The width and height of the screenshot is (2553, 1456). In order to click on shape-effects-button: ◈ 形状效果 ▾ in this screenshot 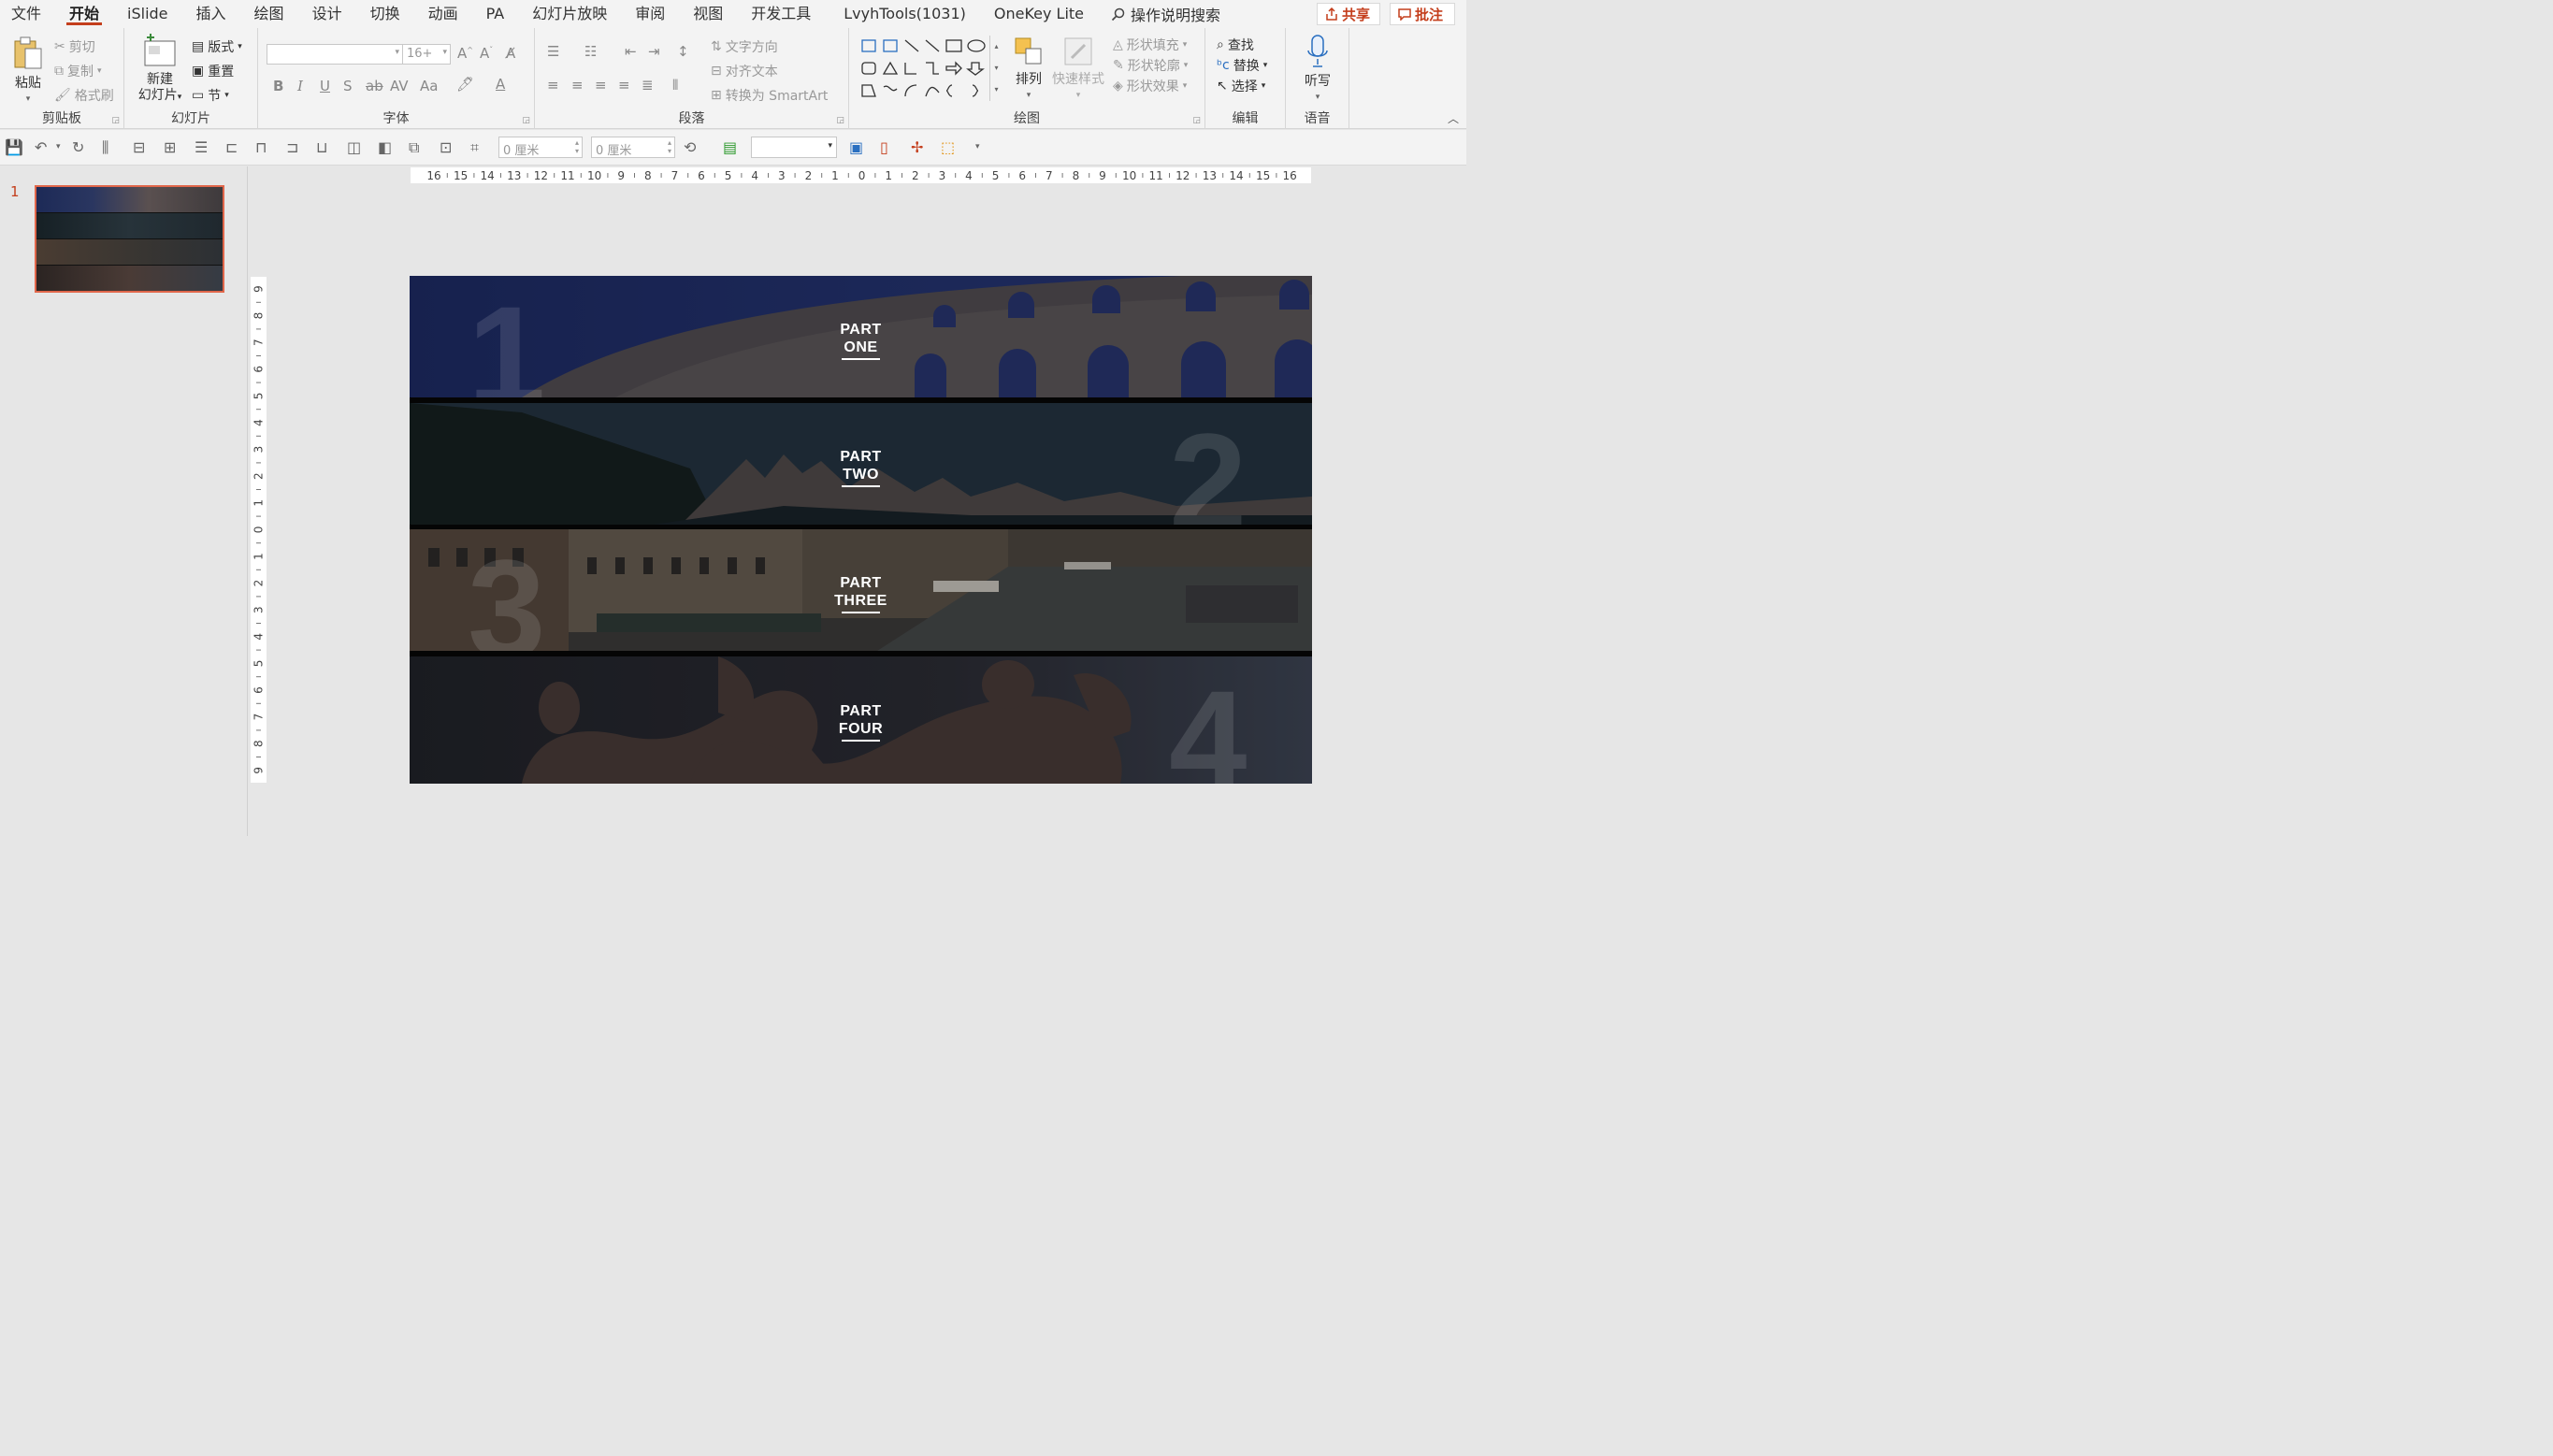, I will do `click(1150, 86)`.